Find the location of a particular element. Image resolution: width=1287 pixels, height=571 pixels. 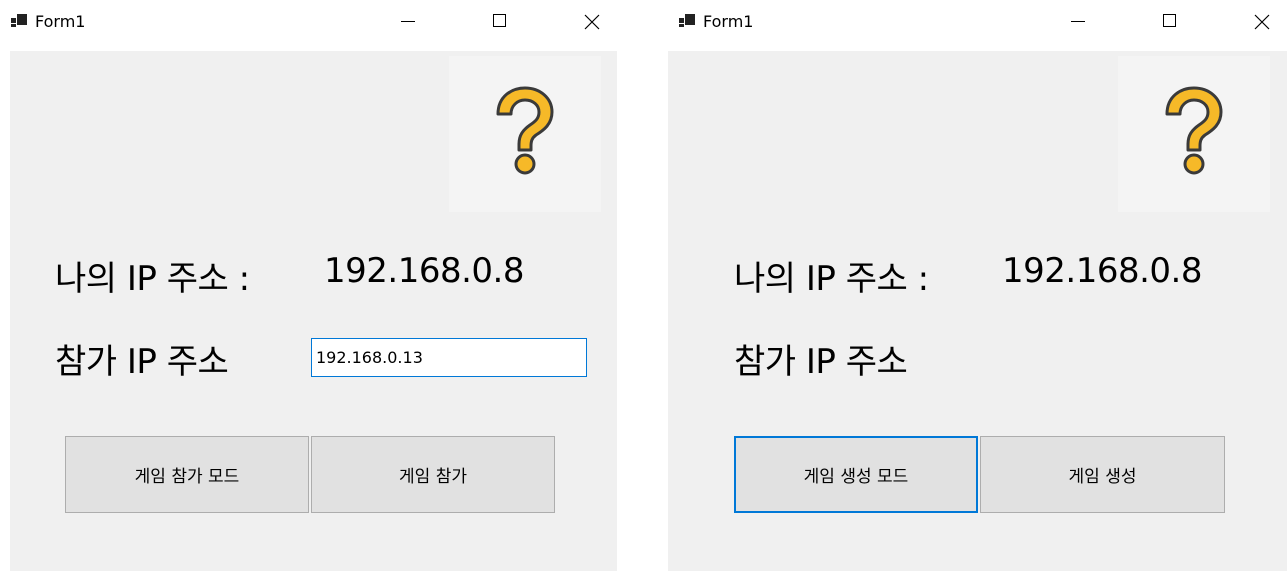

join-mode-button: 게임 참가 모드 is located at coordinates (187, 474).